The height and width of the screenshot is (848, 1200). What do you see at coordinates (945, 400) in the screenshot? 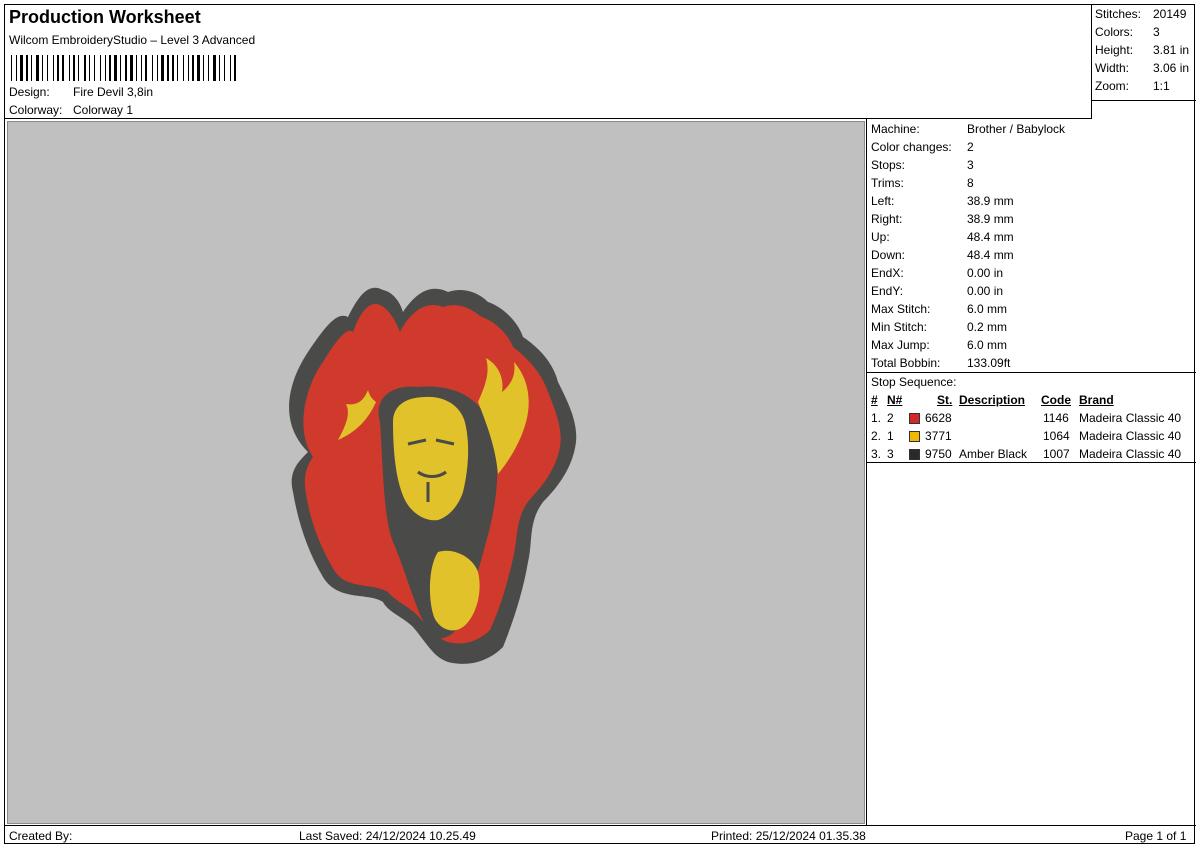
I see `col-header-stitches: St.` at bounding box center [945, 400].